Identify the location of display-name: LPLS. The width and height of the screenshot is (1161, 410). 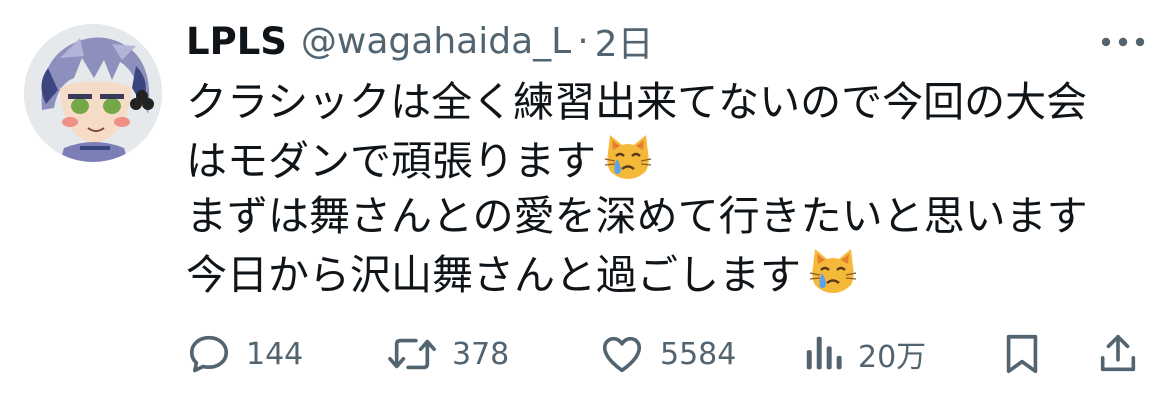
(236, 41).